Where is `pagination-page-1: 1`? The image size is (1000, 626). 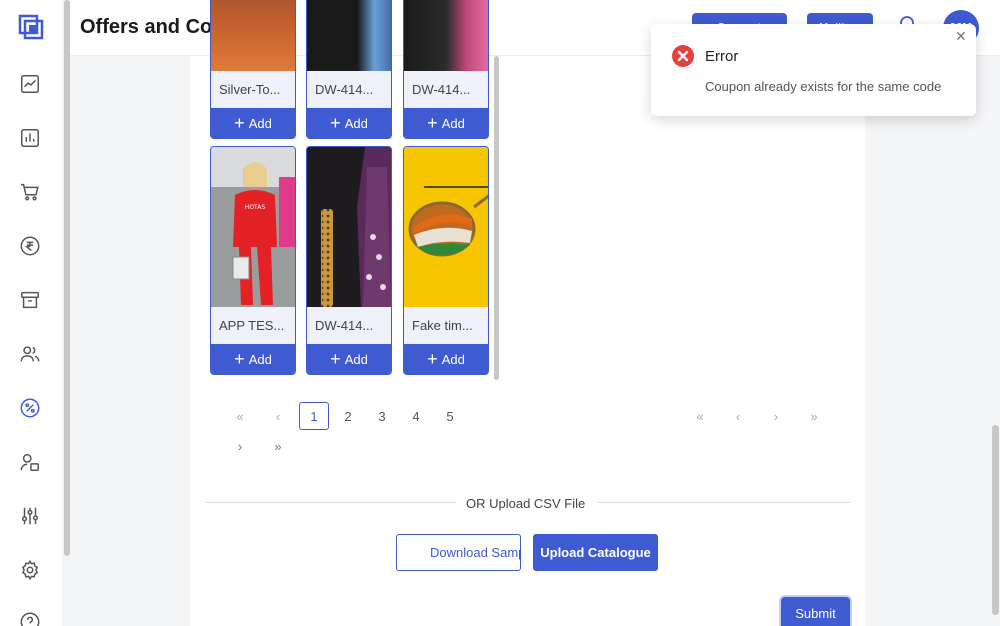
pagination-page-1: 1 is located at coordinates (314, 416).